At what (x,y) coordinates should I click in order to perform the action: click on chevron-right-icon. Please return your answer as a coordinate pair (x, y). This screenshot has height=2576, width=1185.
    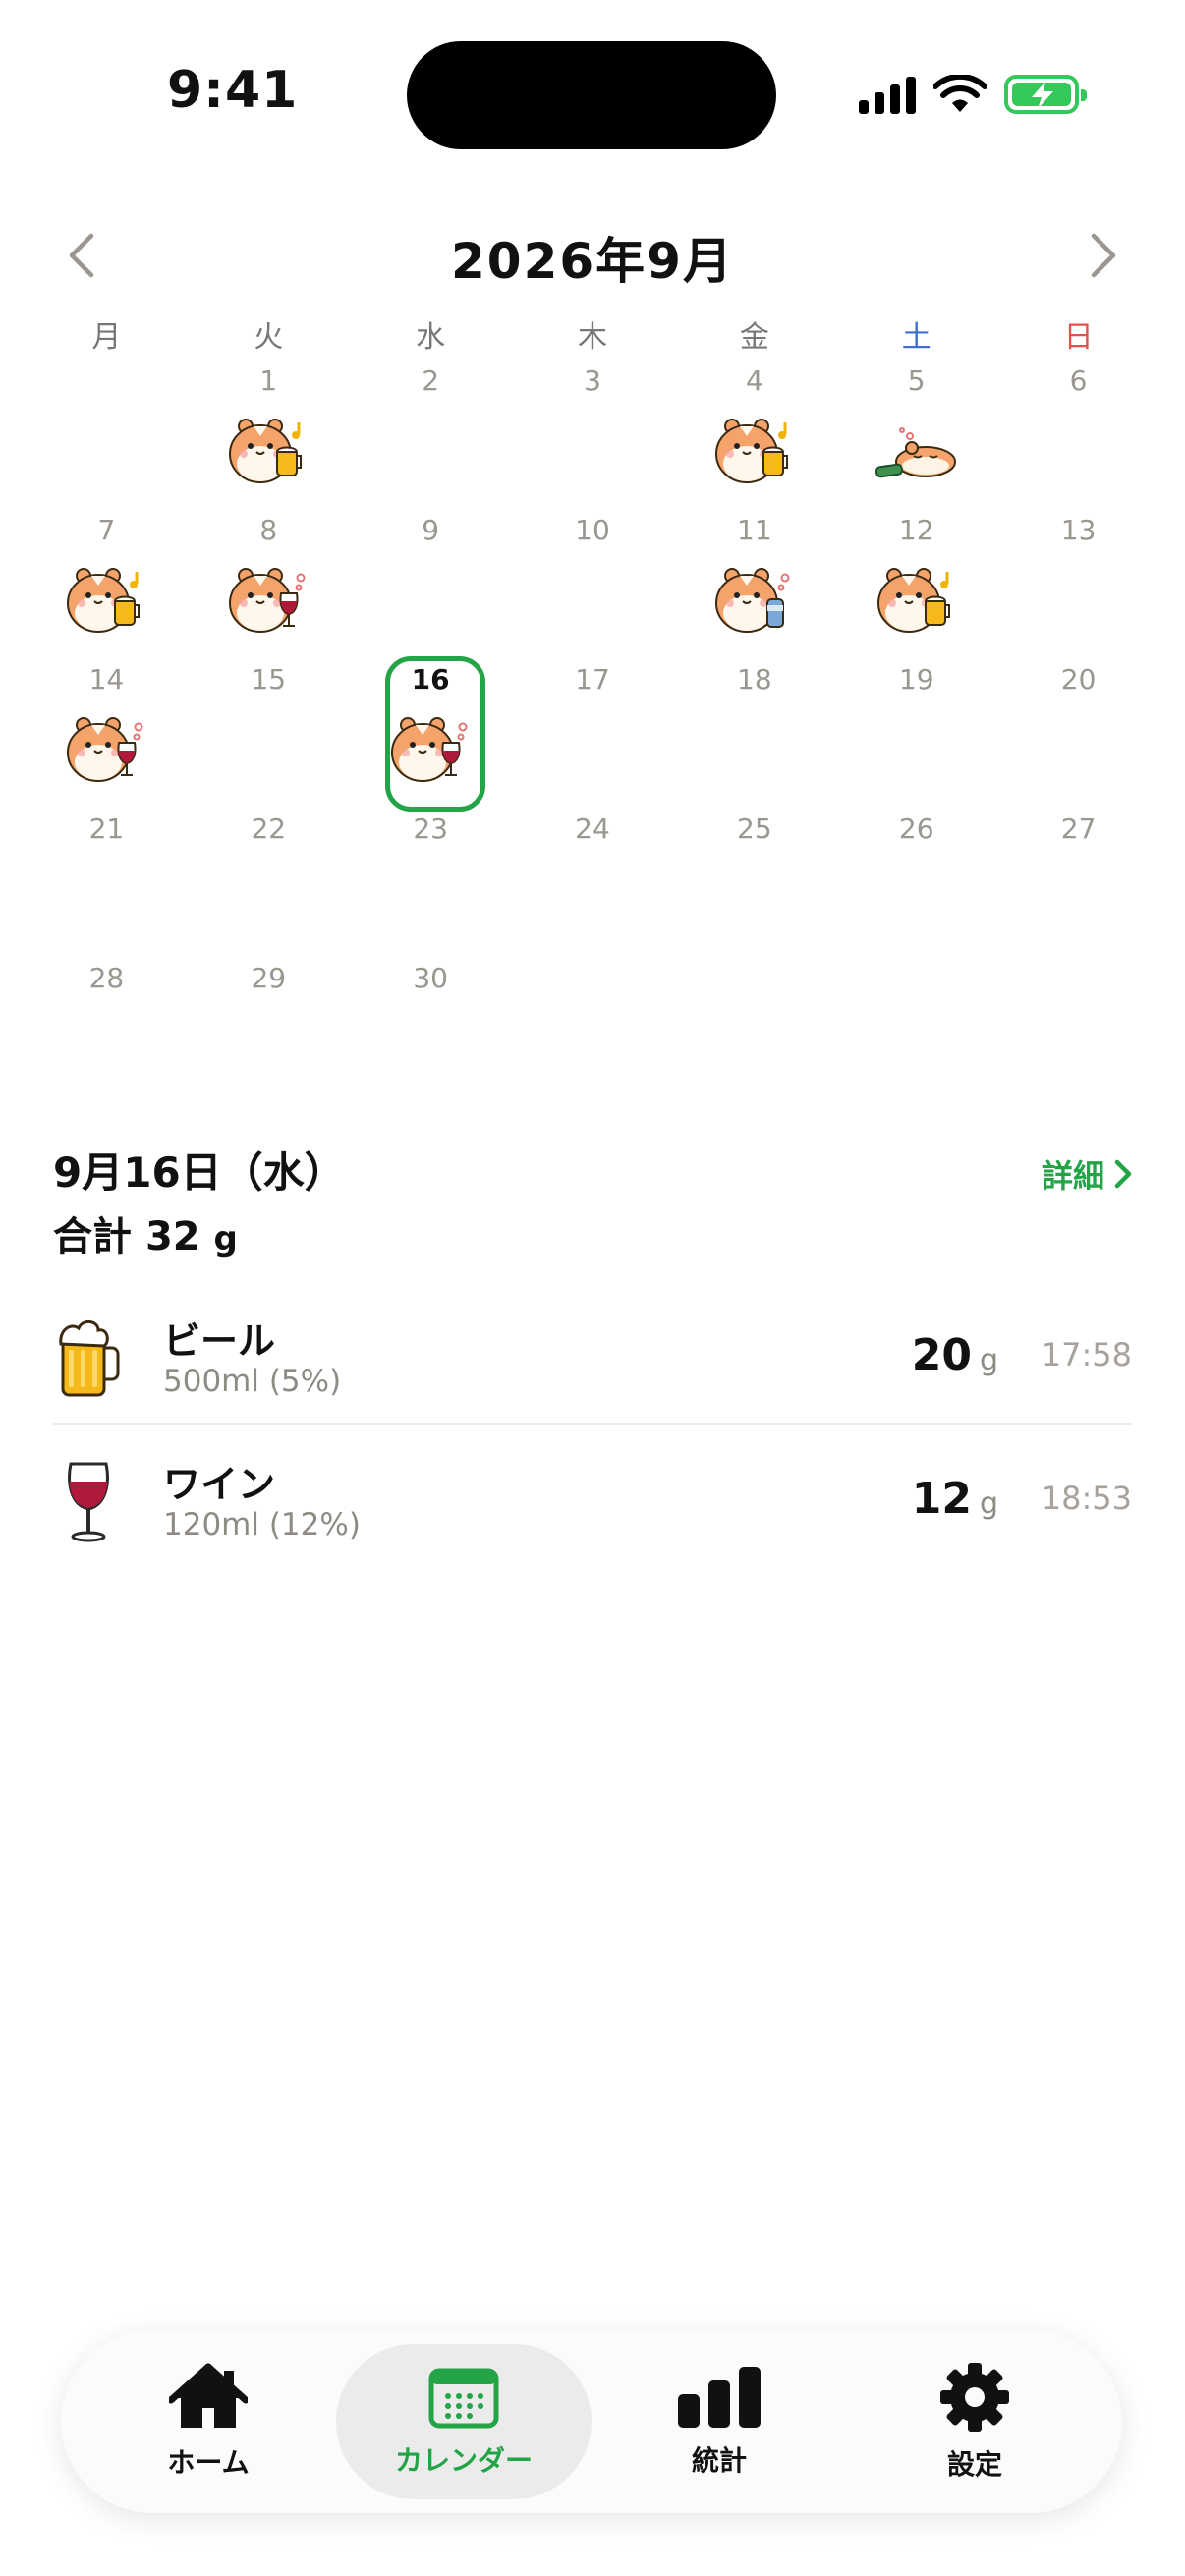
    Looking at the image, I should click on (1123, 1174).